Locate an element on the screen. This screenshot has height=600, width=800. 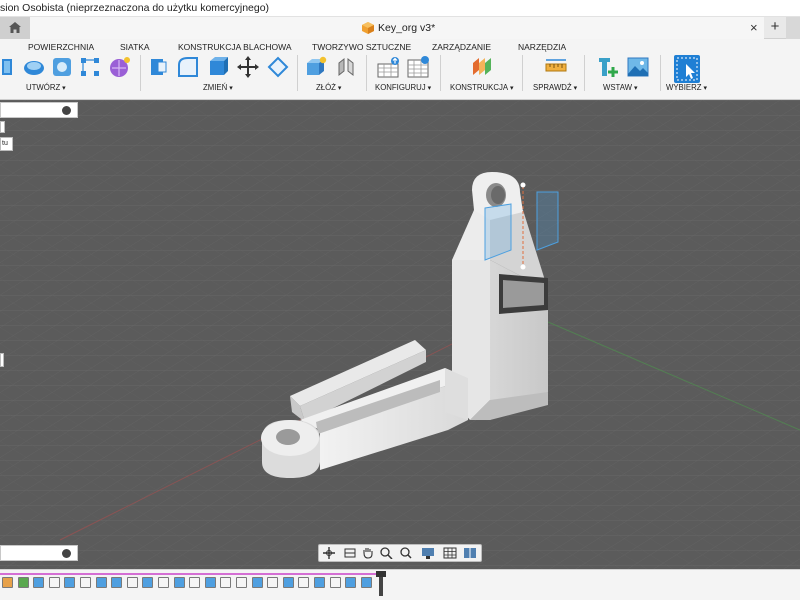
fusion-document-icon is located at coordinates (368, 28).